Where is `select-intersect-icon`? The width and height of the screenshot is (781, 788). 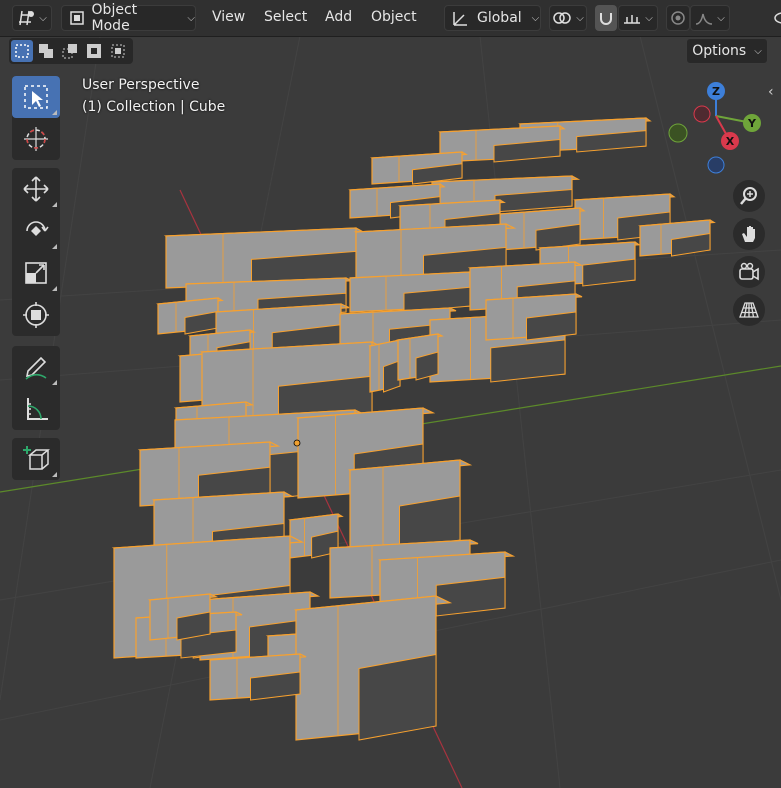
select-intersect-icon is located at coordinates (118, 51).